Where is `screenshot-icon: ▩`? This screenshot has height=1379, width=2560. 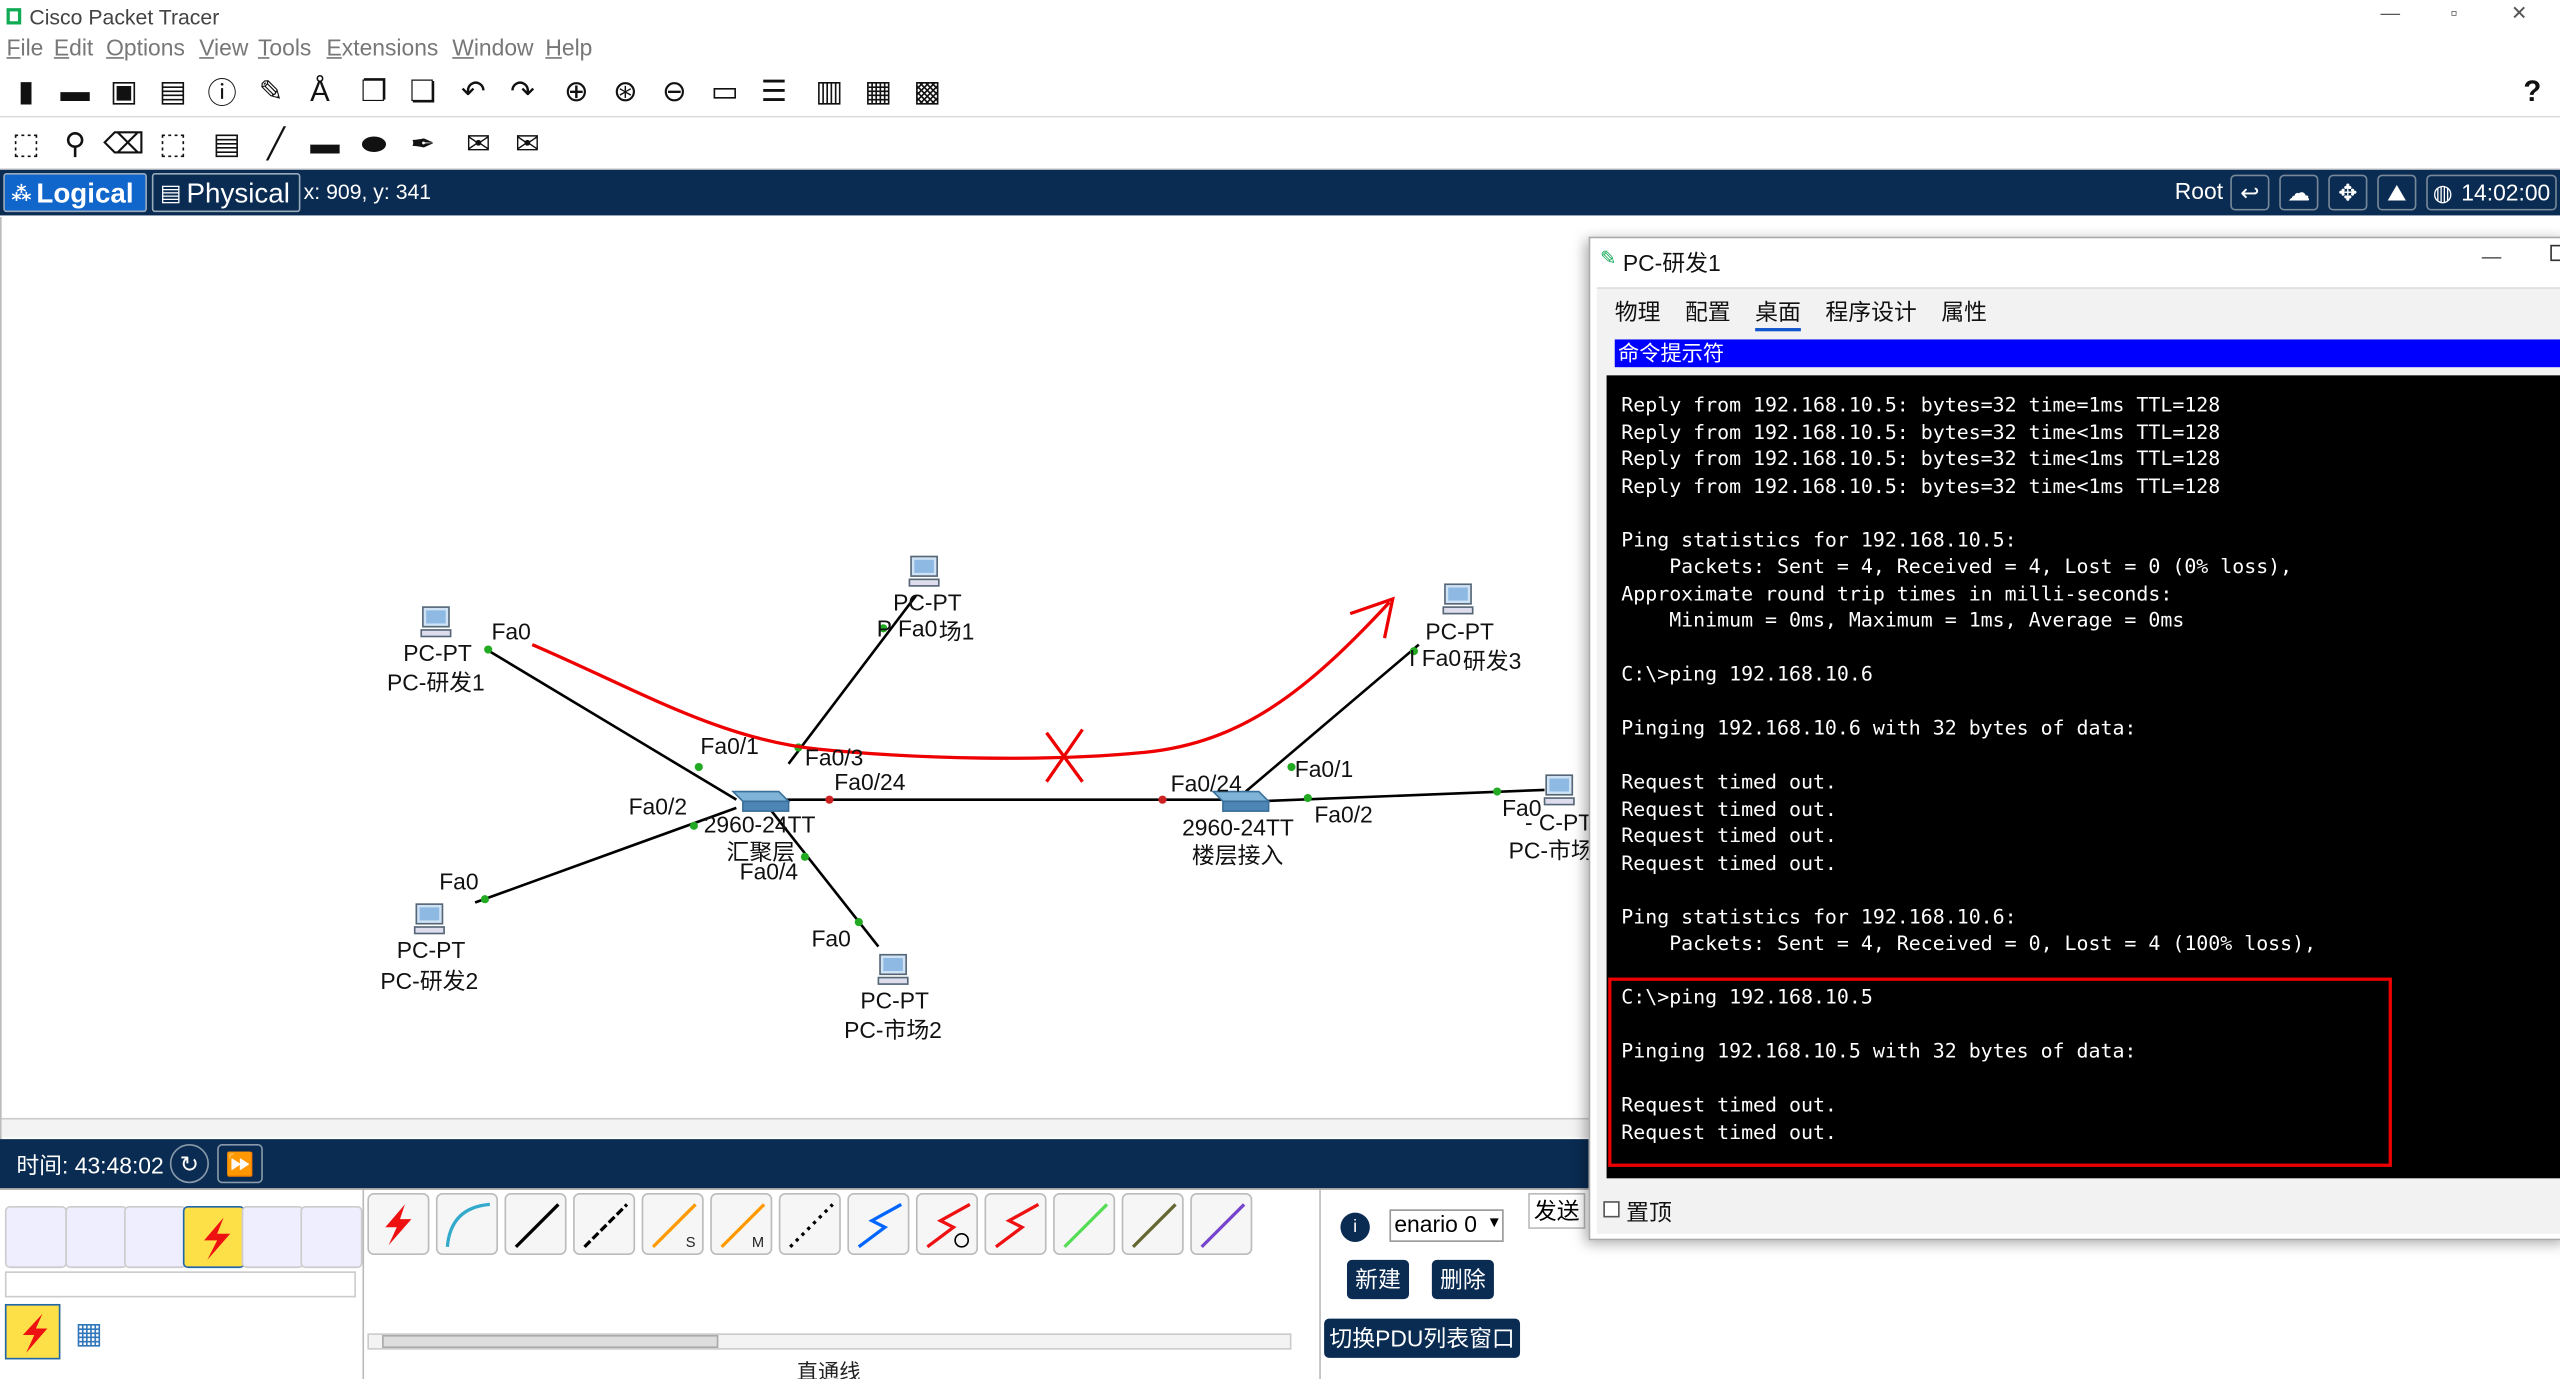 screenshot-icon: ▩ is located at coordinates (927, 91).